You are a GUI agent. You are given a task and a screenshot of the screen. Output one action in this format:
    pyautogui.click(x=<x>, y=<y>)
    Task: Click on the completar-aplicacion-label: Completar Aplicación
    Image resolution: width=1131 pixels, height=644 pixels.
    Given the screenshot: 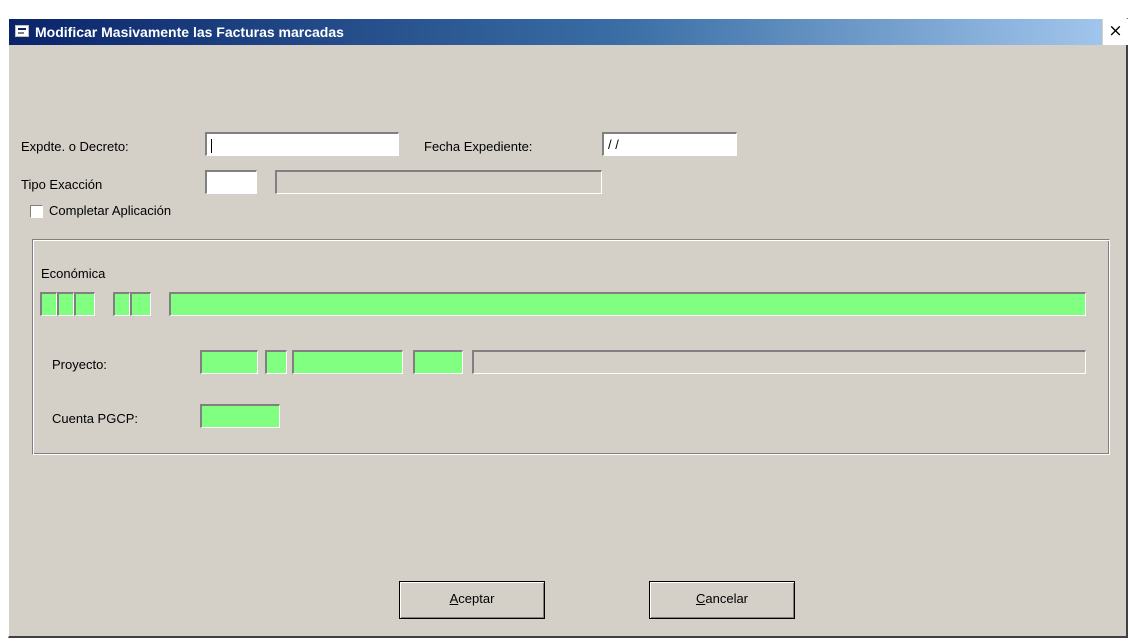 What is the action you would take?
    pyautogui.click(x=110, y=210)
    